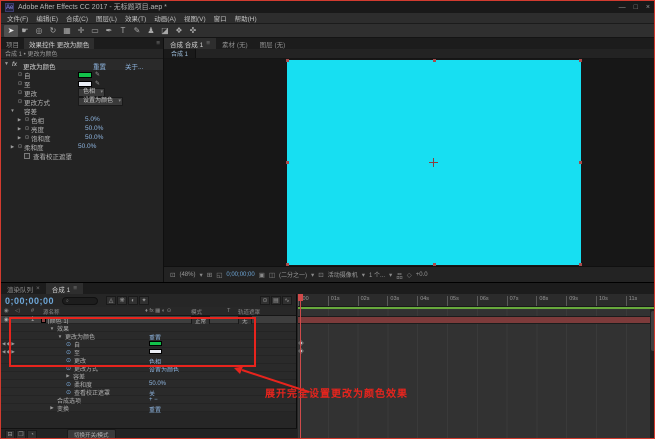  I want to click on menu-item-3: 图层(L), so click(106, 18).